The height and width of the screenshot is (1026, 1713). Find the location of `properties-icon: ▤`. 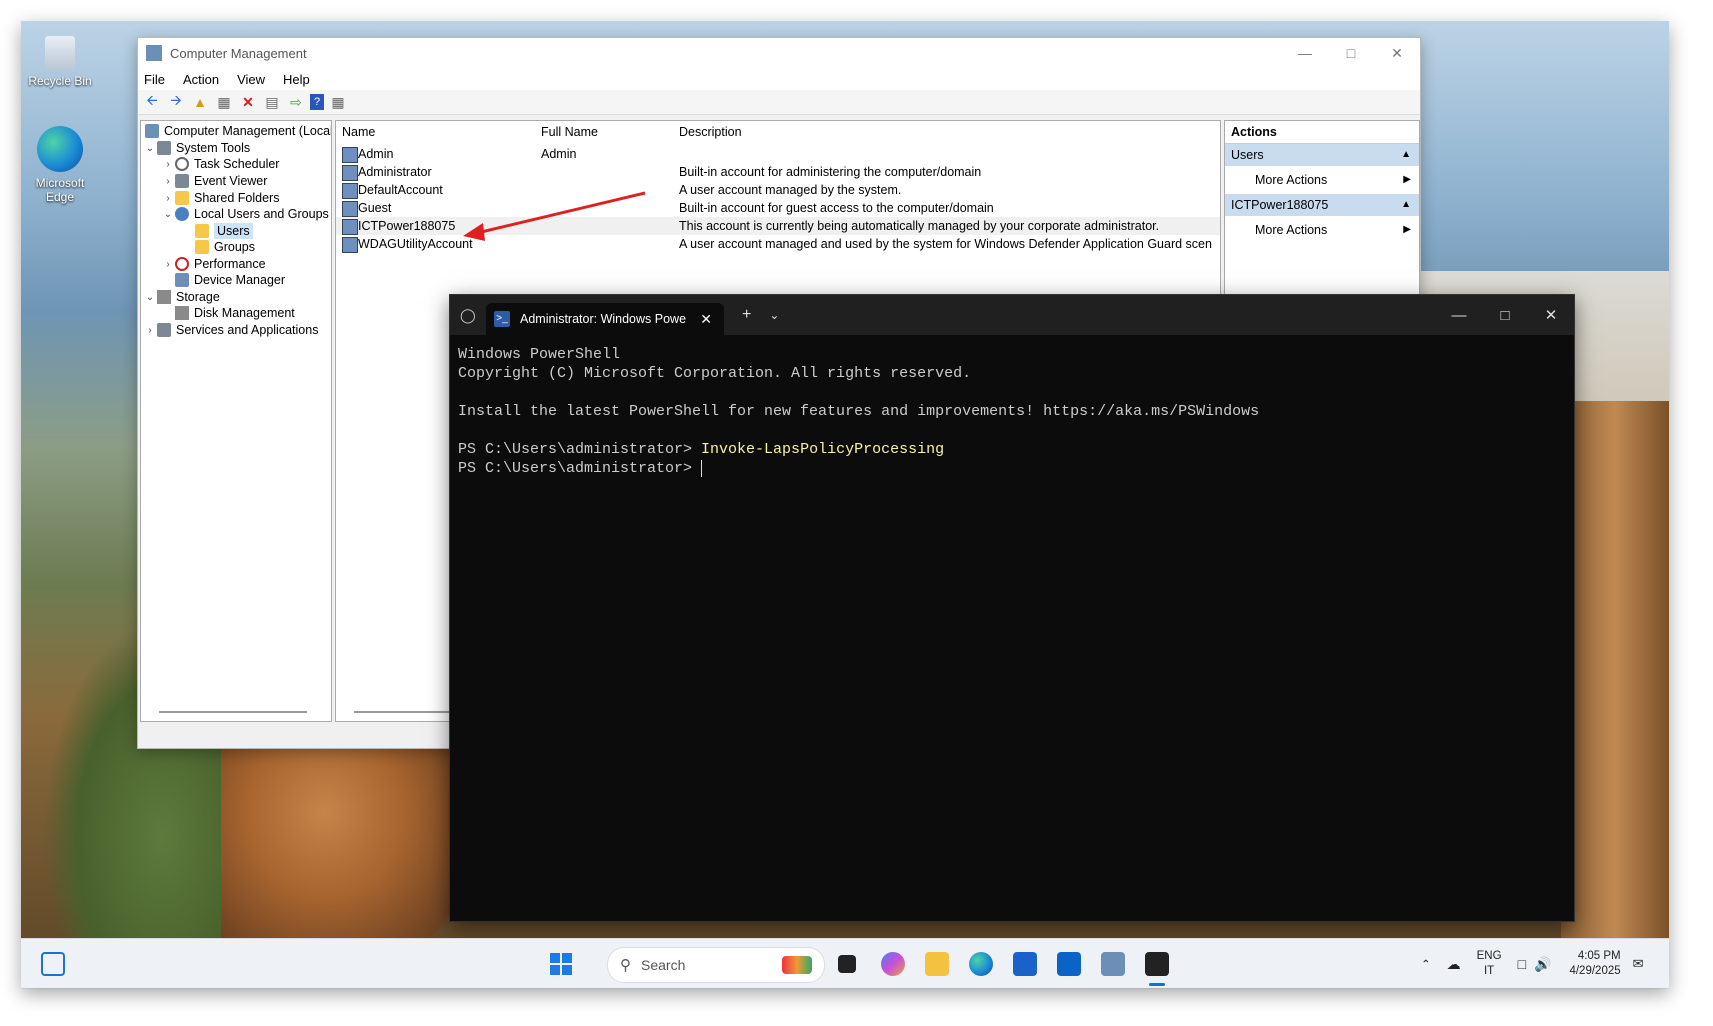

properties-icon: ▤ is located at coordinates (272, 102).